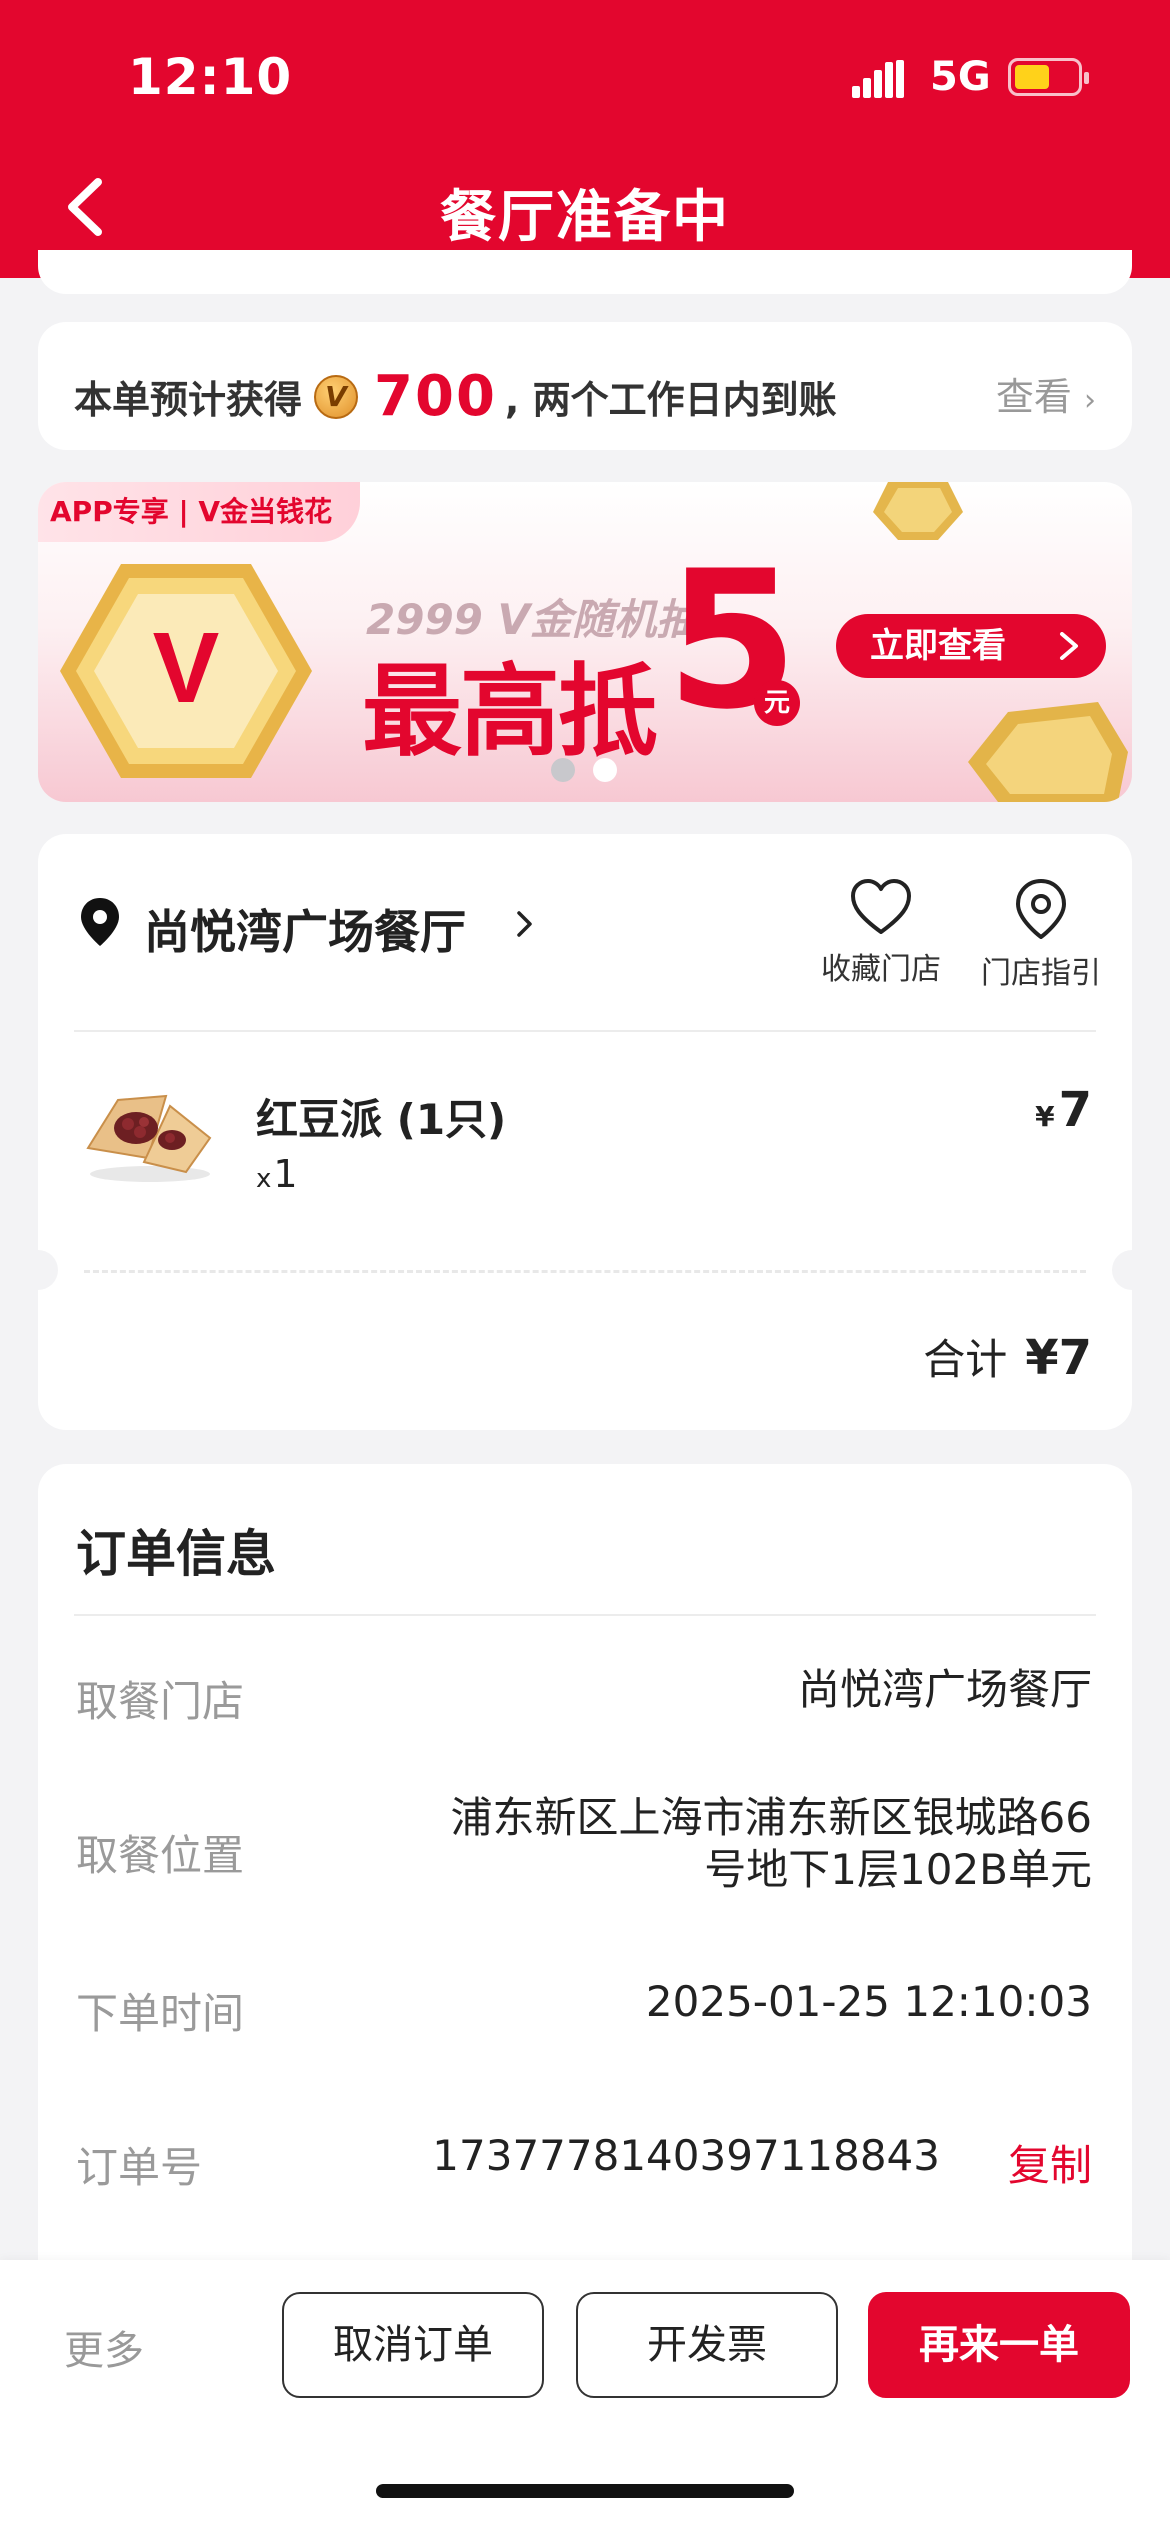 The width and height of the screenshot is (1170, 2532). What do you see at coordinates (160, 1855) in the screenshot?
I see `pickup-location-label: 取餐位置` at bounding box center [160, 1855].